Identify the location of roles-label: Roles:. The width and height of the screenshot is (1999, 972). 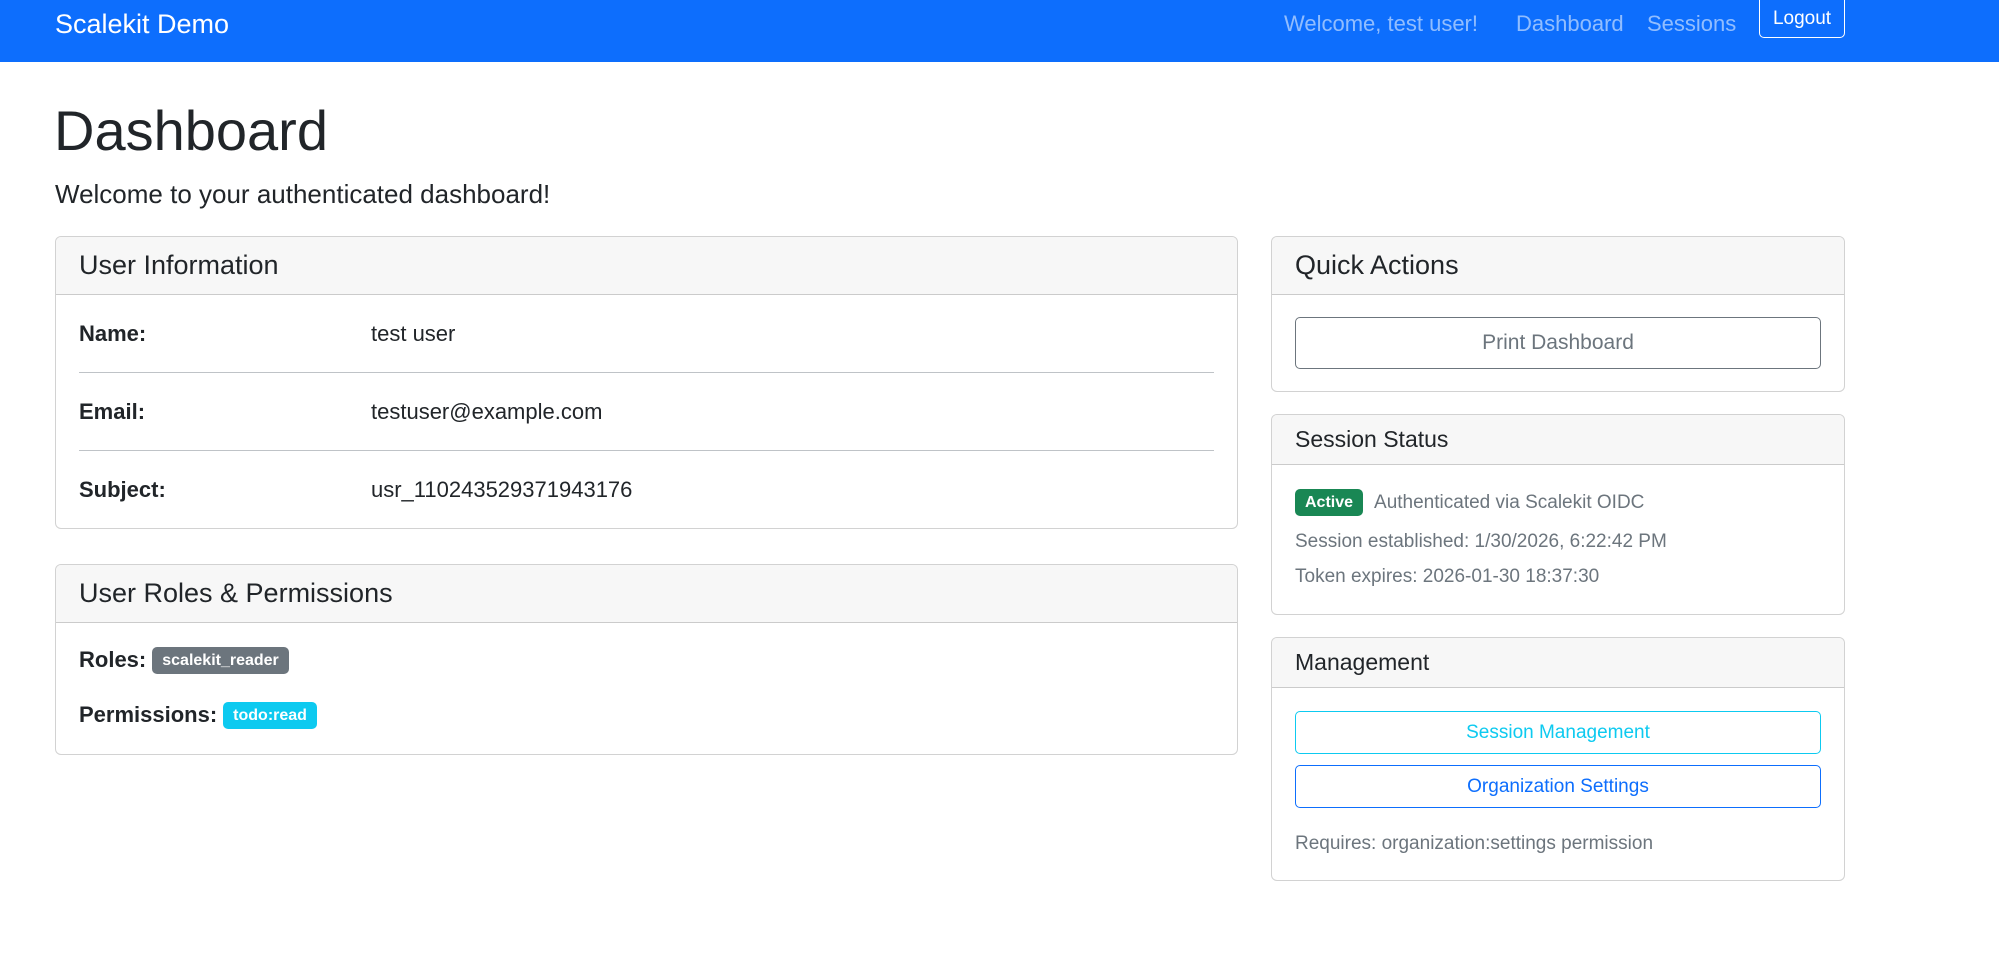
(113, 659).